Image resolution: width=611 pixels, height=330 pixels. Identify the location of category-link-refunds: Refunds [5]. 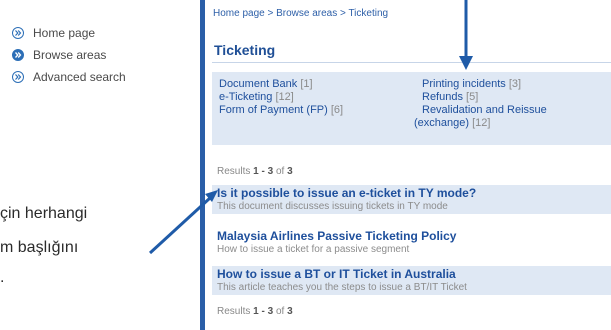
(484, 97).